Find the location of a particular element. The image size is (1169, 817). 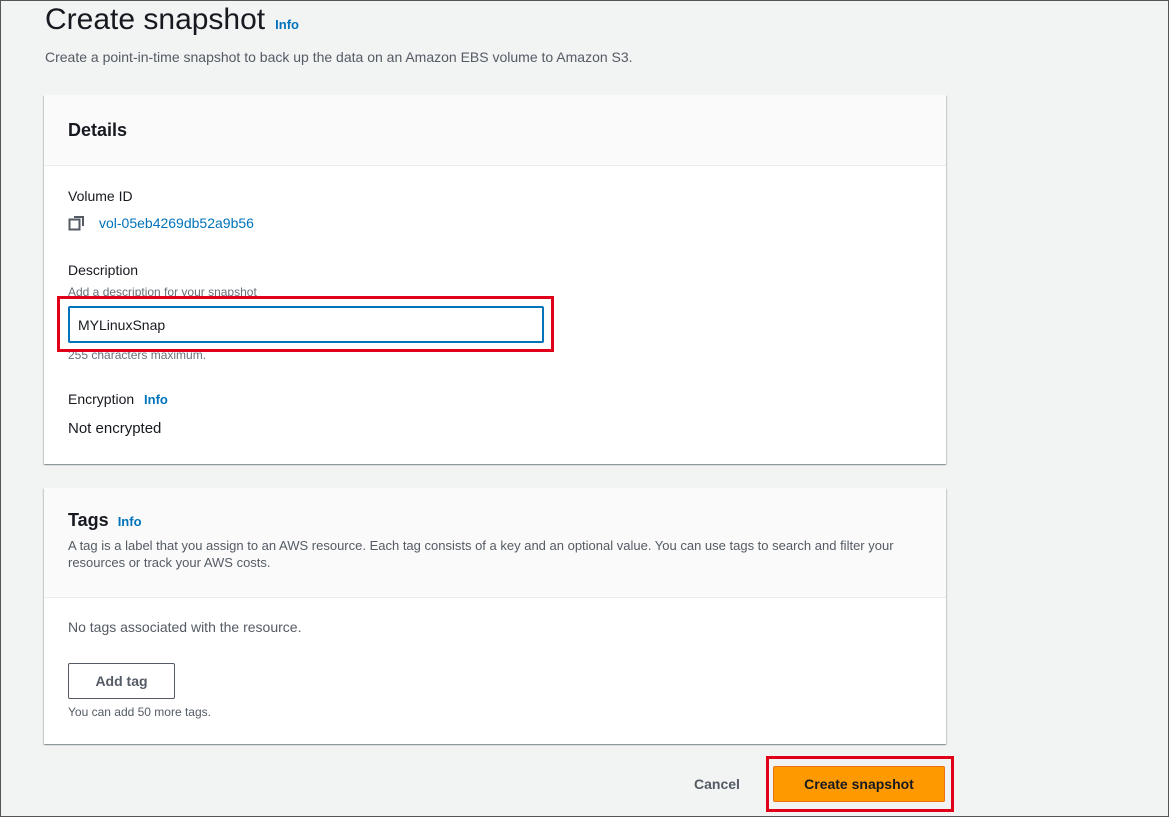

description-hint: Add a description for your snapshot is located at coordinates (162, 292).